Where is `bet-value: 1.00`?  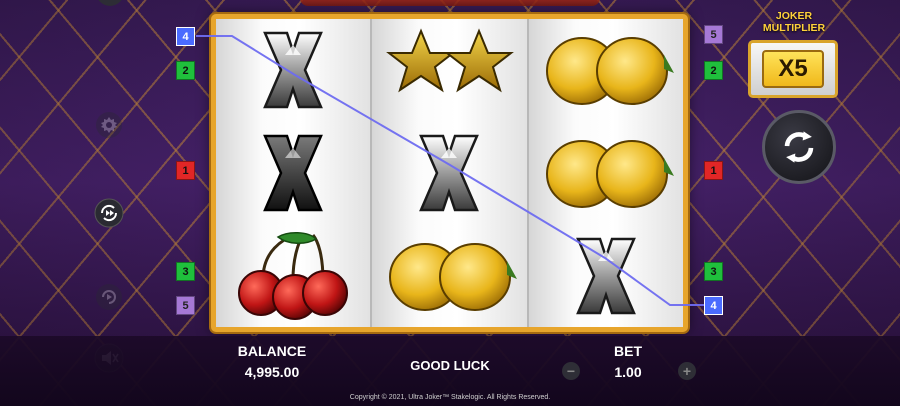
bet-value: 1.00 is located at coordinates (628, 372).